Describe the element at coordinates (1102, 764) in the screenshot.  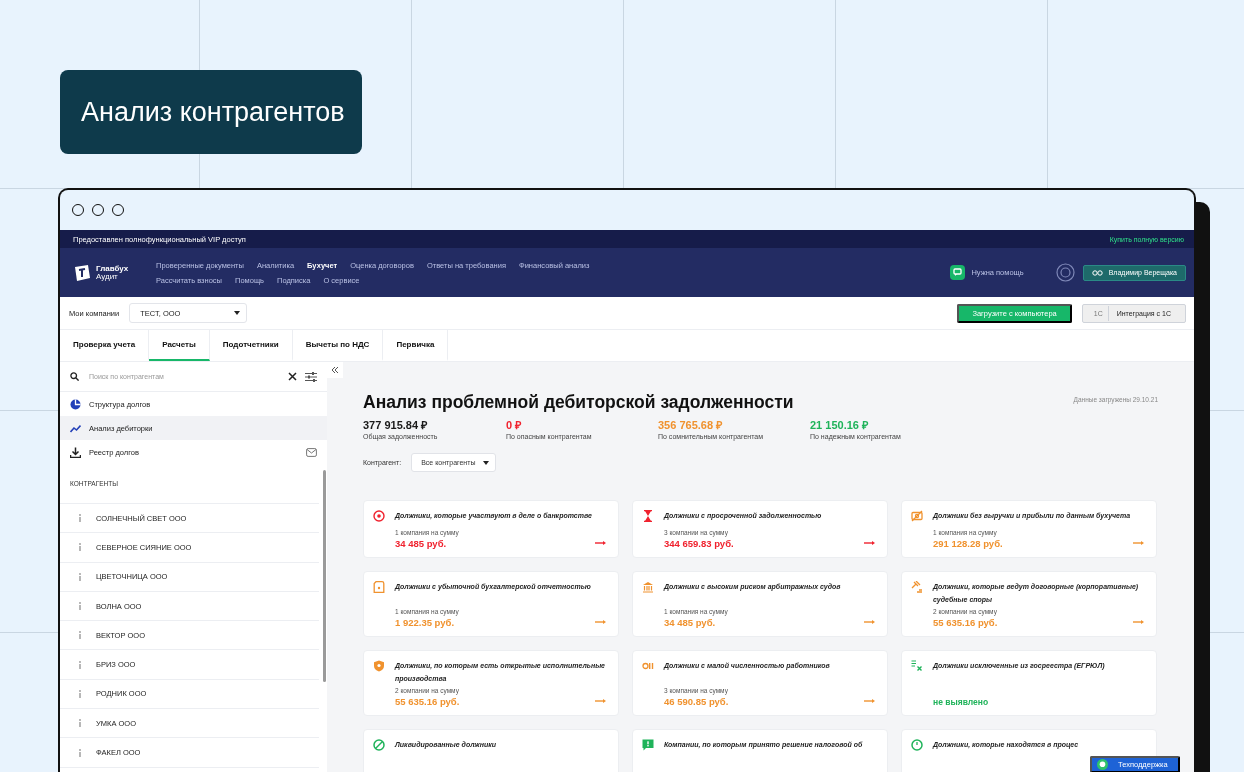
I see `chat-bubble-icon` at that location.